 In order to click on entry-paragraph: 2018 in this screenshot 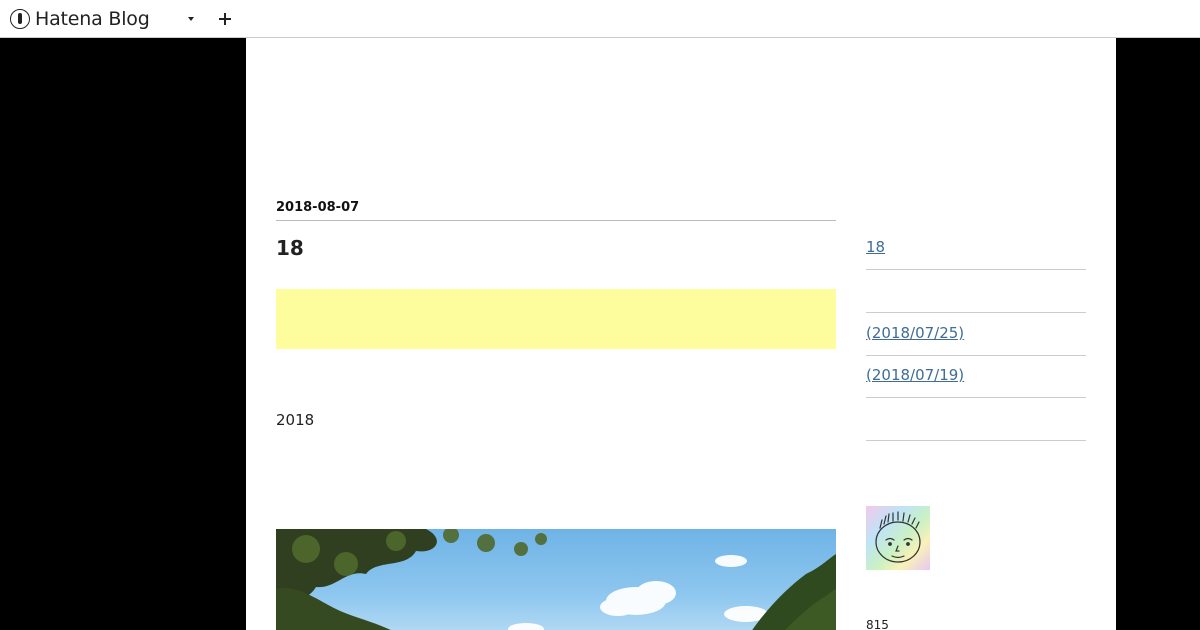, I will do `click(295, 420)`.